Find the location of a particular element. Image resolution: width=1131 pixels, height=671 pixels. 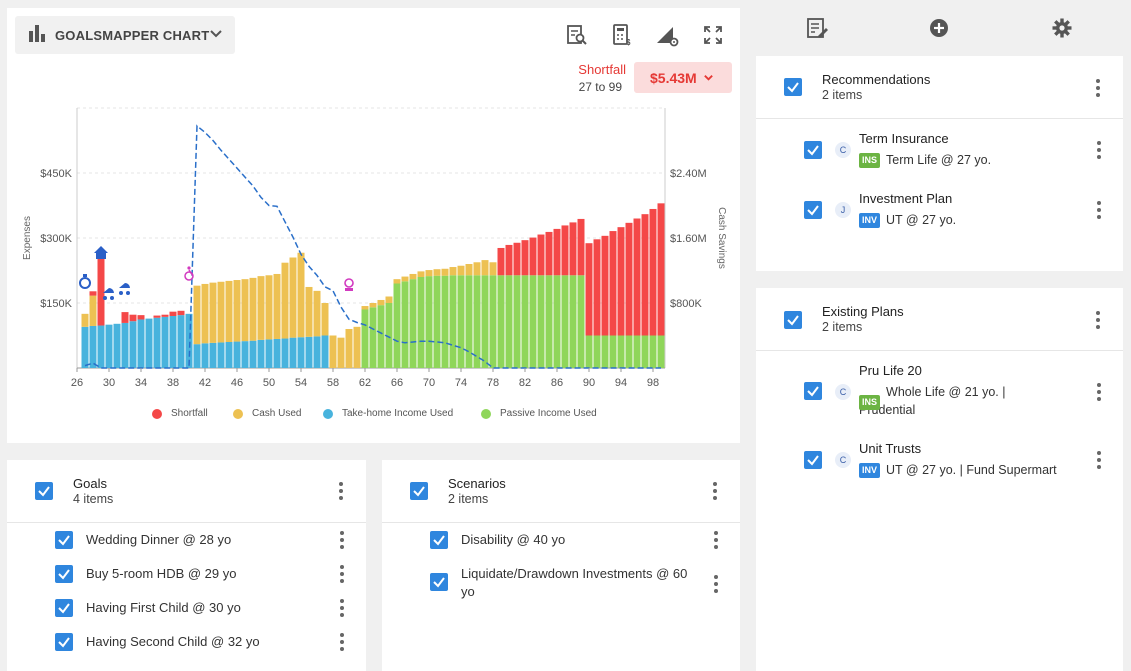

plan-title: Pru Life 20 is located at coordinates (890, 370).